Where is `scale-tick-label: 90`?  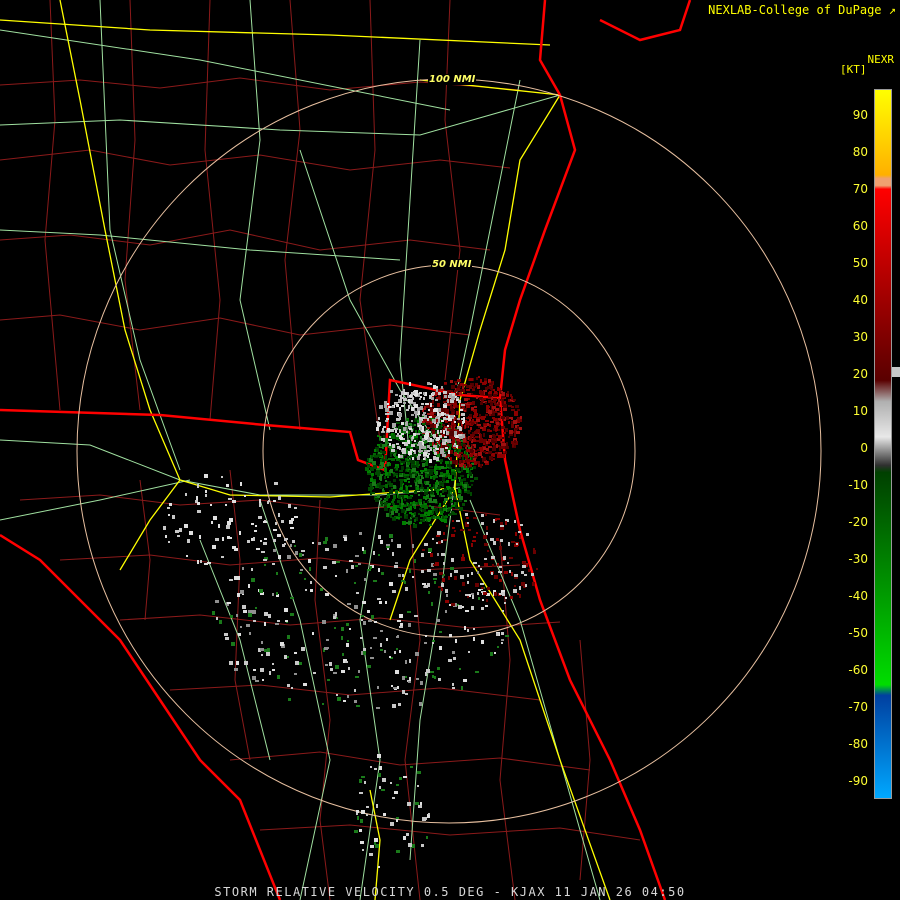
scale-tick-label: 90 is located at coordinates (860, 115).